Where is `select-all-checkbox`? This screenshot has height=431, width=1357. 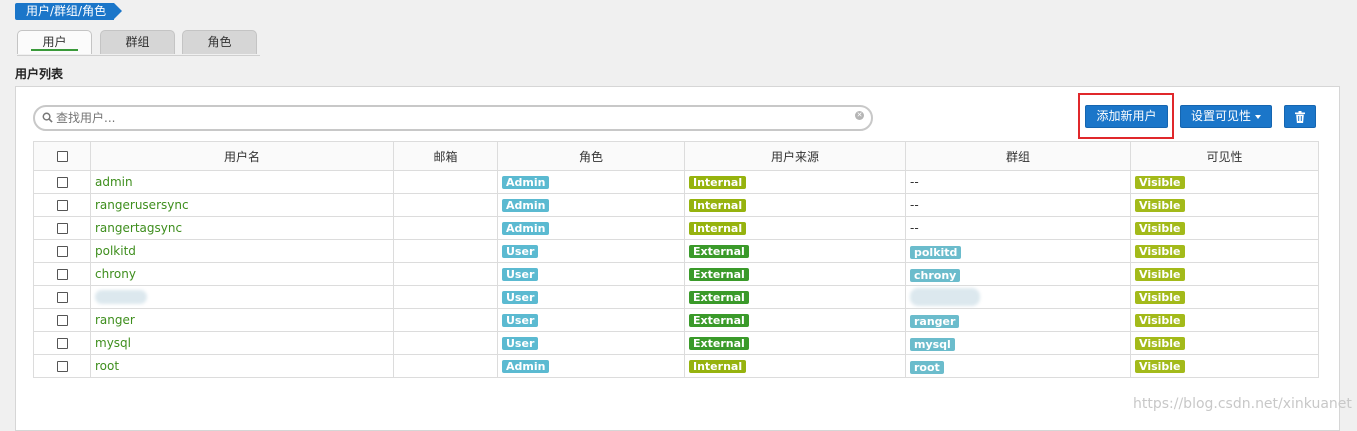 select-all-checkbox is located at coordinates (62, 156).